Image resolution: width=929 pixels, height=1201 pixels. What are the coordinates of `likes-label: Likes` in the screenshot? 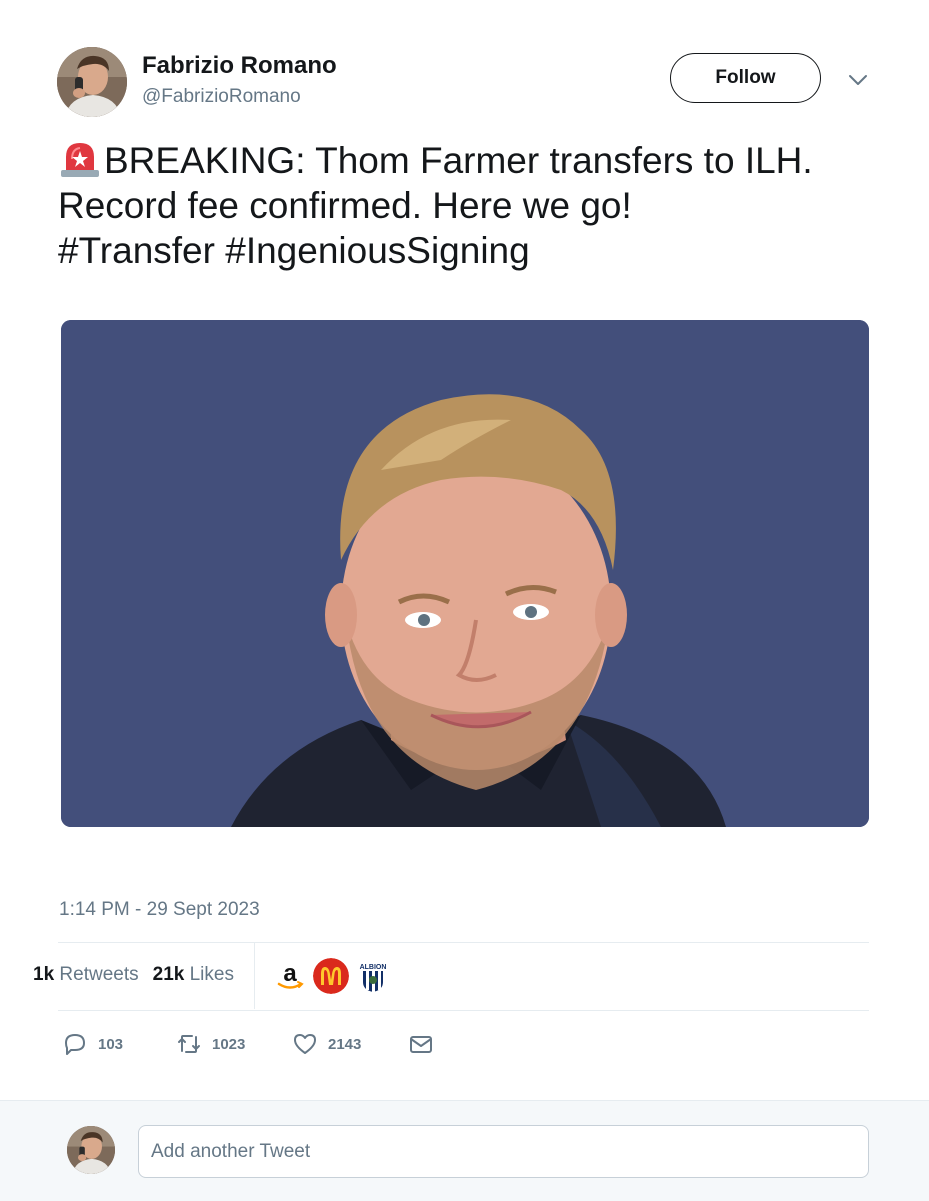 It's located at (211, 974).